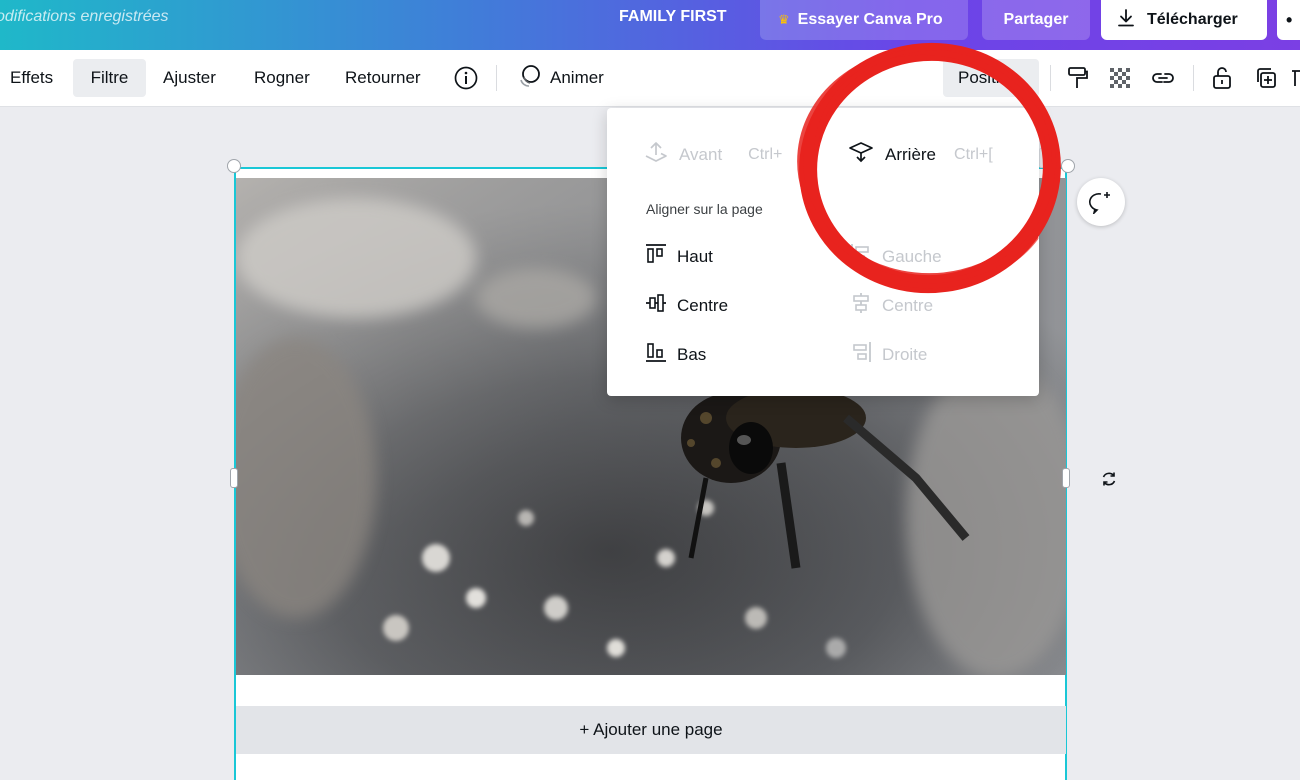 This screenshot has height=780, width=1300. What do you see at coordinates (466, 78) in the screenshot?
I see `info-icon` at bounding box center [466, 78].